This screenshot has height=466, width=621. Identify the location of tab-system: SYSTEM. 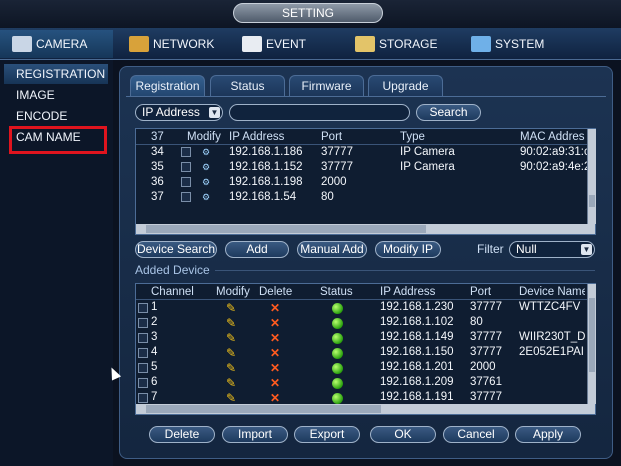
(521, 44).